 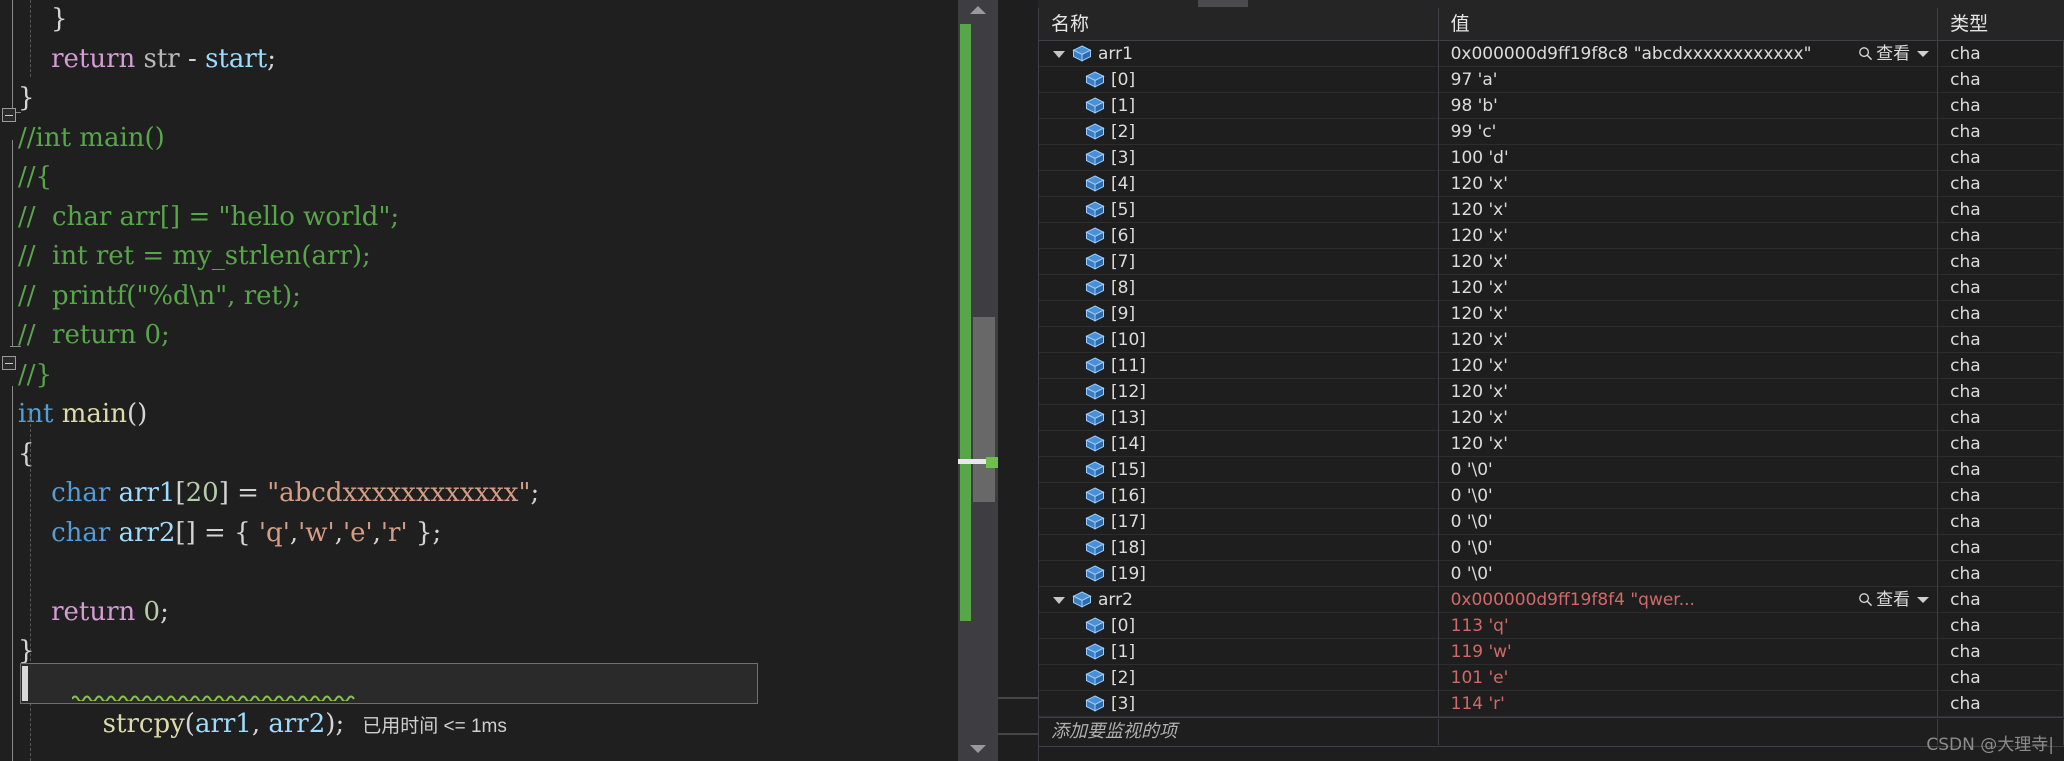 I want to click on add-watch-value-cell, so click(x=1689, y=732).